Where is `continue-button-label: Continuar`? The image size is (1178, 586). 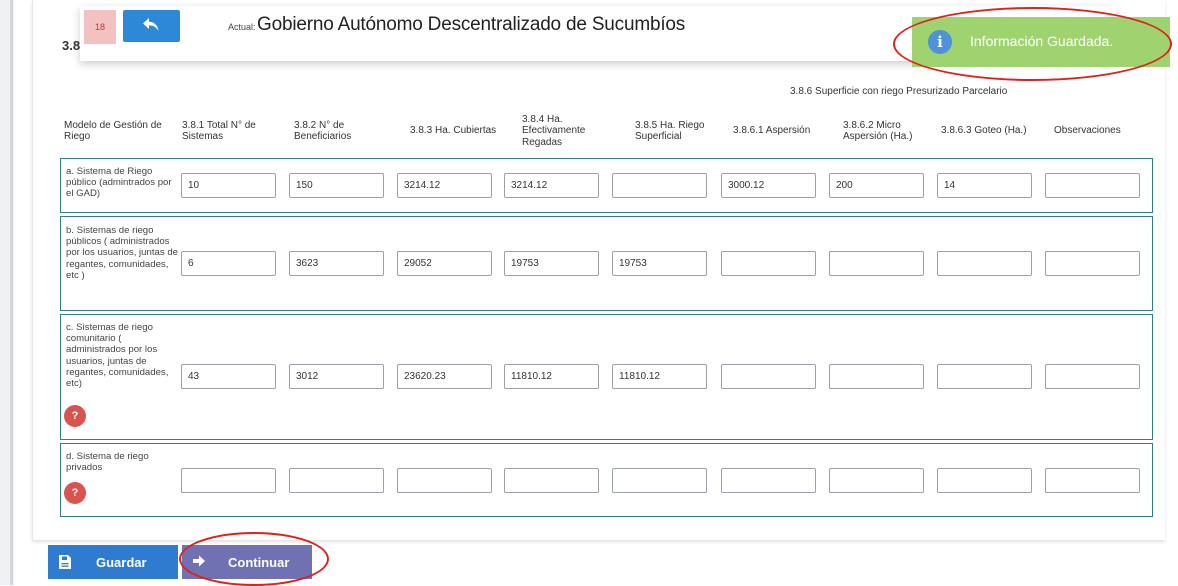 continue-button-label: Continuar is located at coordinates (259, 562).